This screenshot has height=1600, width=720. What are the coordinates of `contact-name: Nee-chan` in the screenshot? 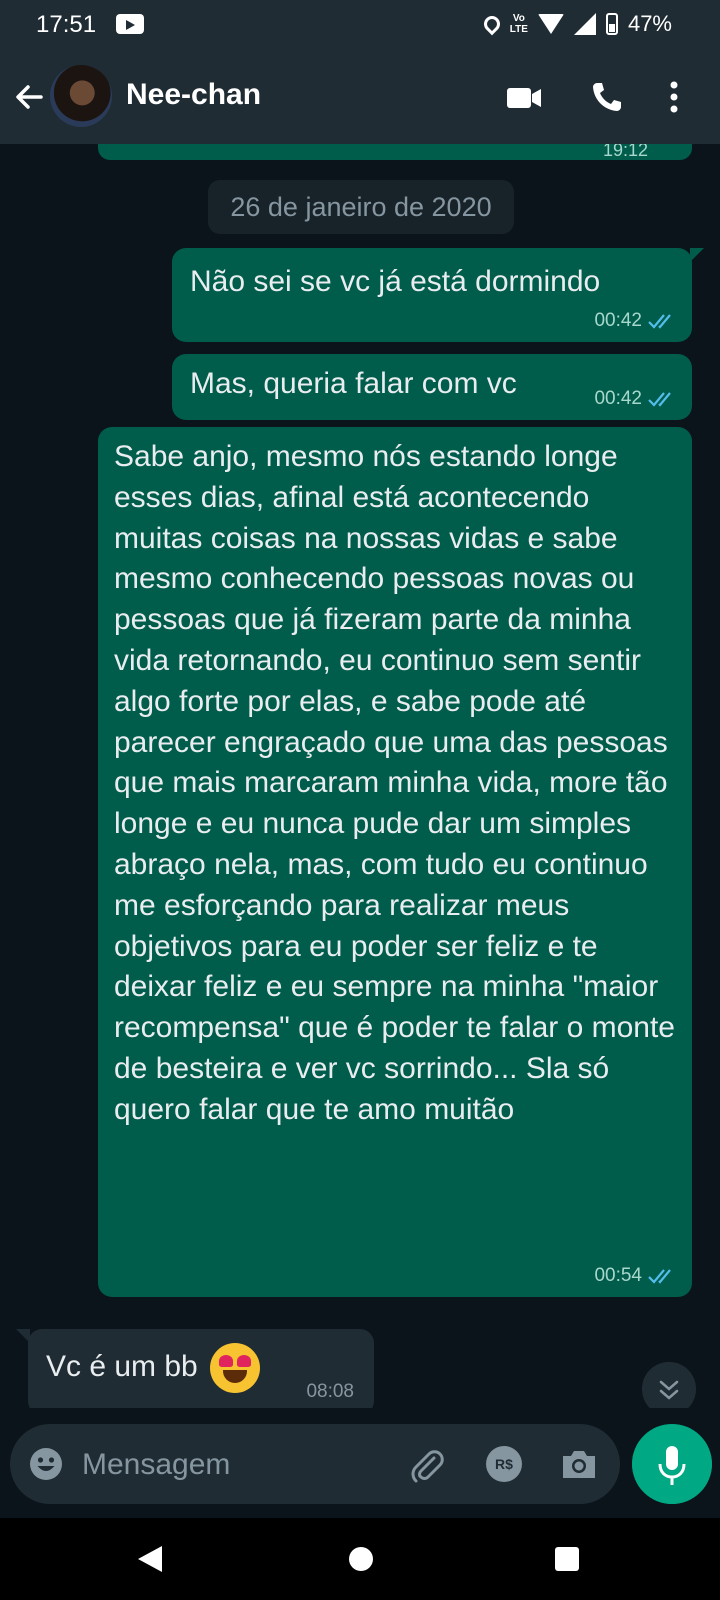 It's located at (193, 95).